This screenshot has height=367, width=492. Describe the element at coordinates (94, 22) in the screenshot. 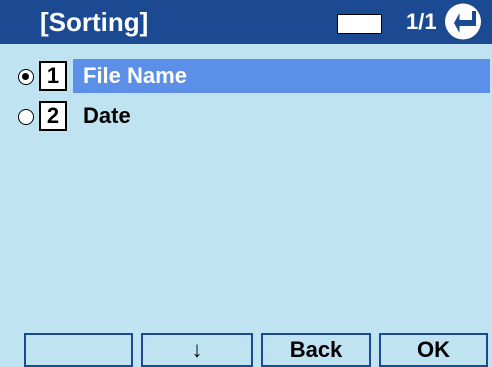

I see `page-title: [Sorting]` at that location.